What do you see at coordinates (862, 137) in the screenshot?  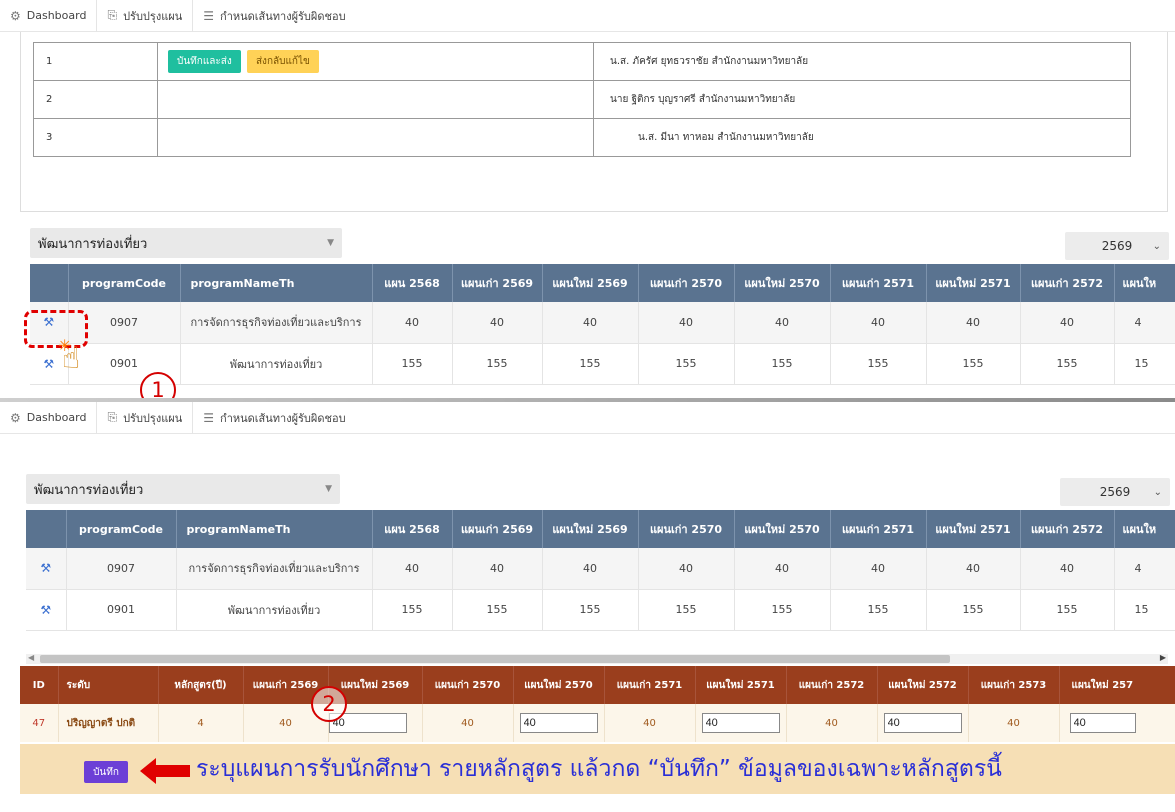 I see `approver-name: น.ส. มีนา ทาหอม สำนักงานมหาวิทยาลัย` at bounding box center [862, 137].